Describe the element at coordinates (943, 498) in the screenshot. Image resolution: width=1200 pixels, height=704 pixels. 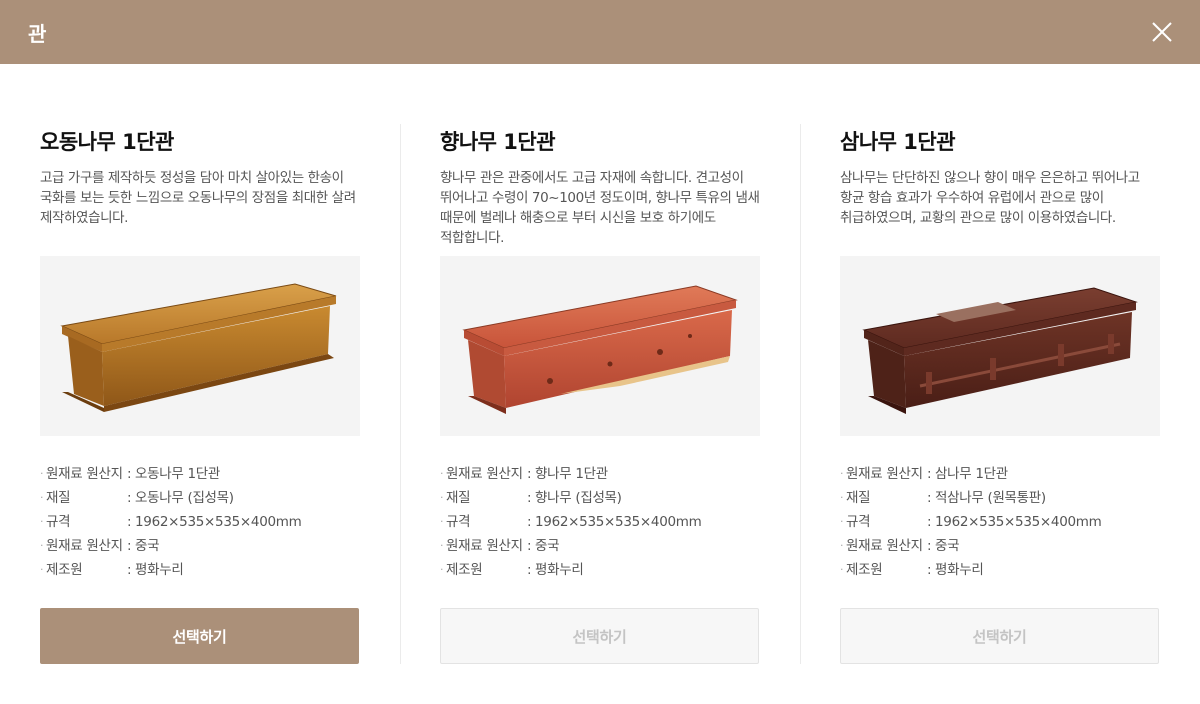
I see `spec-row: · 재질: 적삼나무 (원목통판)` at that location.